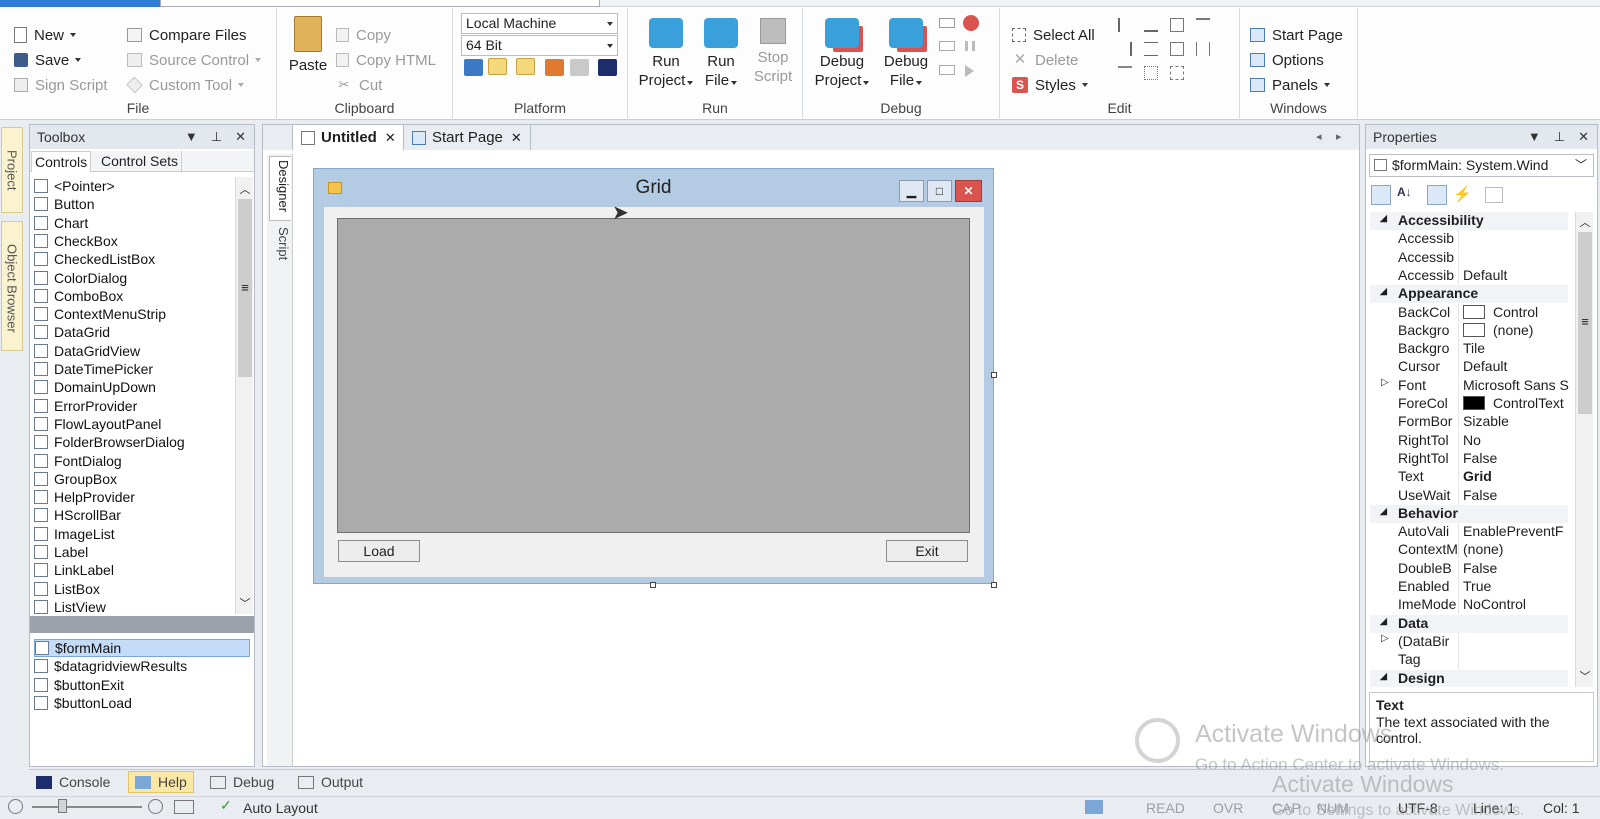  Describe the element at coordinates (308, 45) in the screenshot. I see `paste-button: Paste` at that location.